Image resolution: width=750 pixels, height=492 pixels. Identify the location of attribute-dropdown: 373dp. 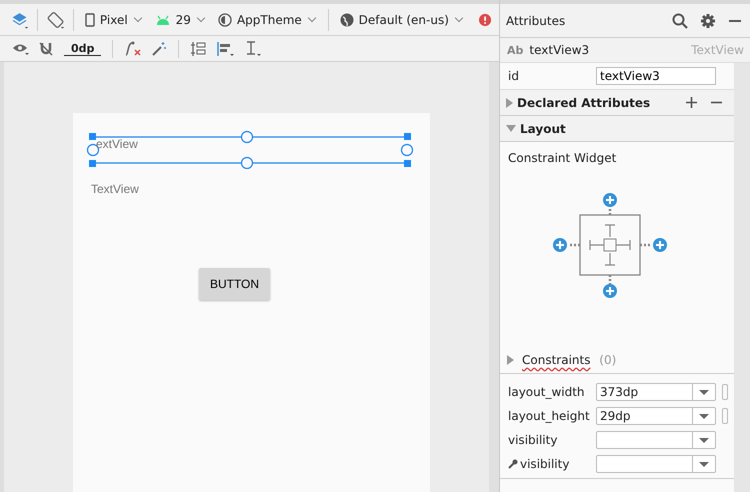
(656, 392).